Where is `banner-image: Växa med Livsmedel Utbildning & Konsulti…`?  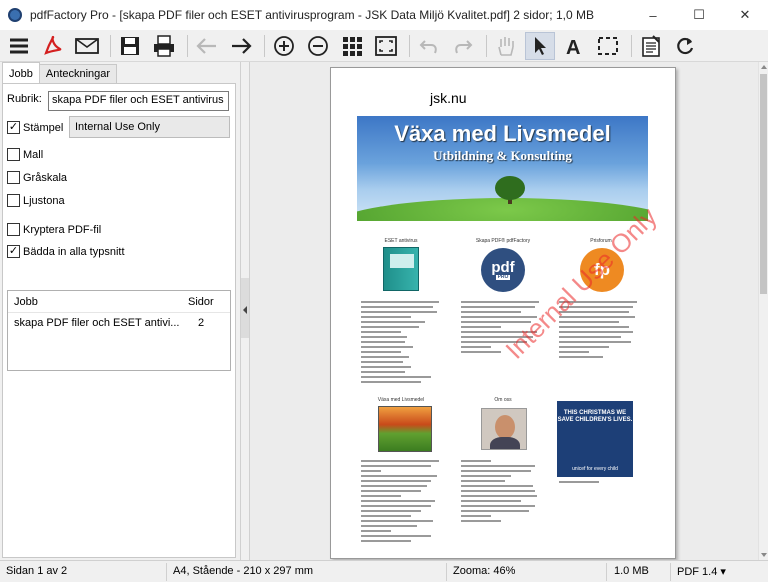
banner-image: Växa med Livsmedel Utbildning & Konsulti… is located at coordinates (502, 168).